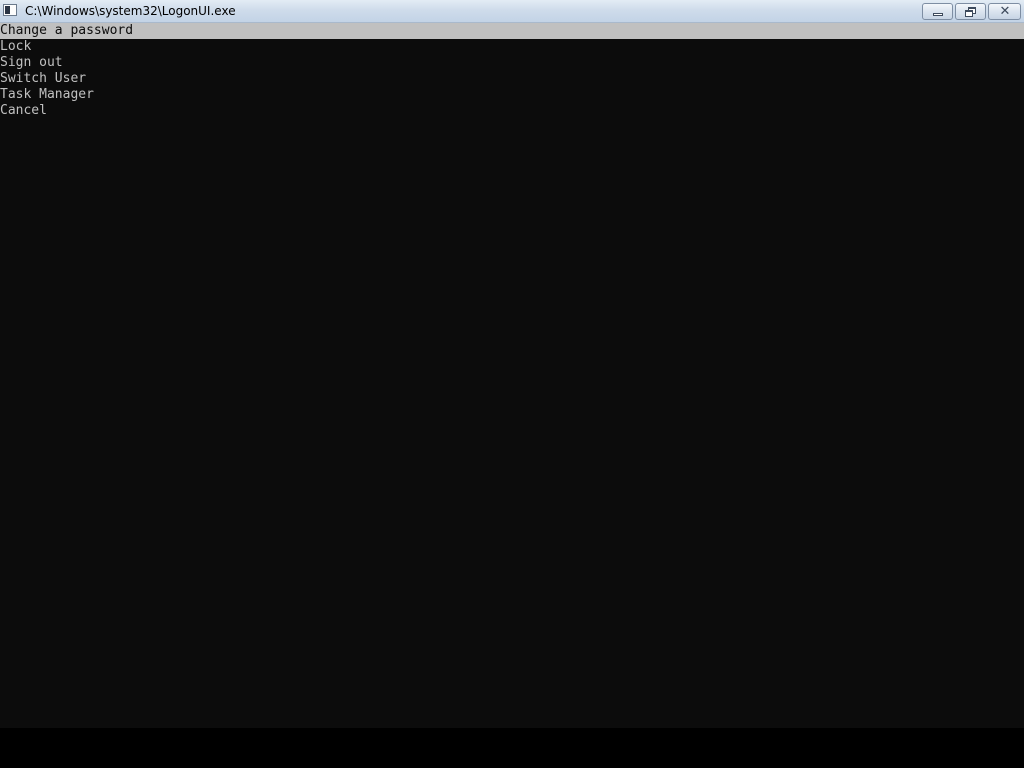 The width and height of the screenshot is (1024, 768). What do you see at coordinates (512, 63) in the screenshot?
I see `menu-item-sign-out: Sign out` at bounding box center [512, 63].